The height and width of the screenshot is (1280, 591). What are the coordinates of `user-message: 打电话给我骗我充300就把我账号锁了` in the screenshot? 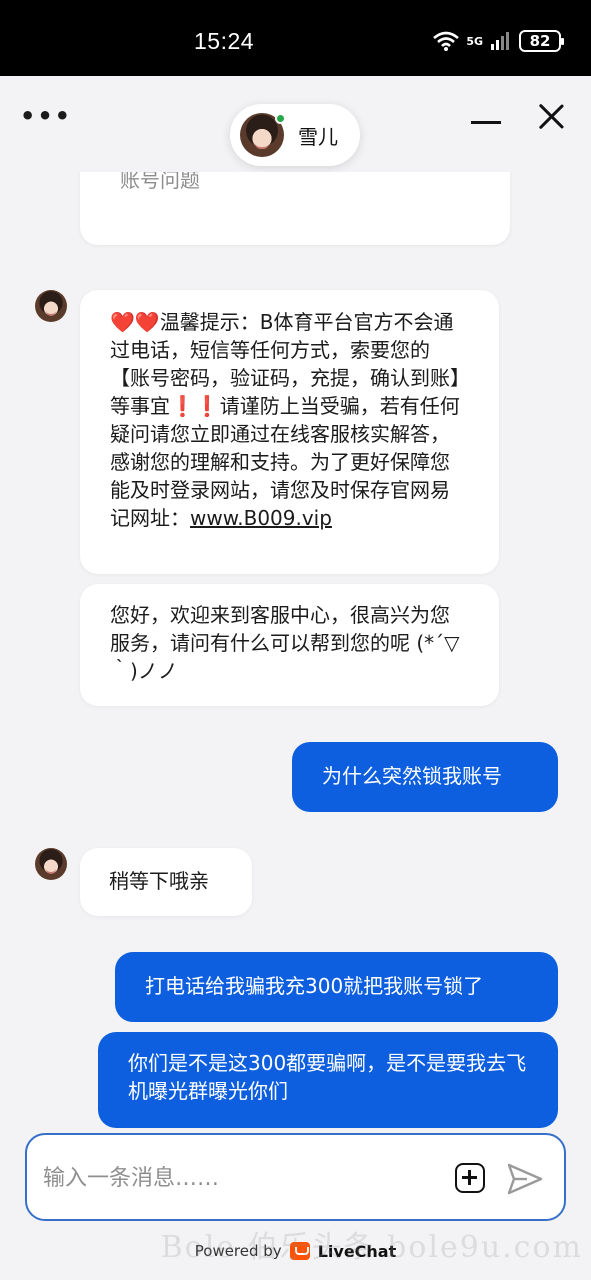 It's located at (336, 987).